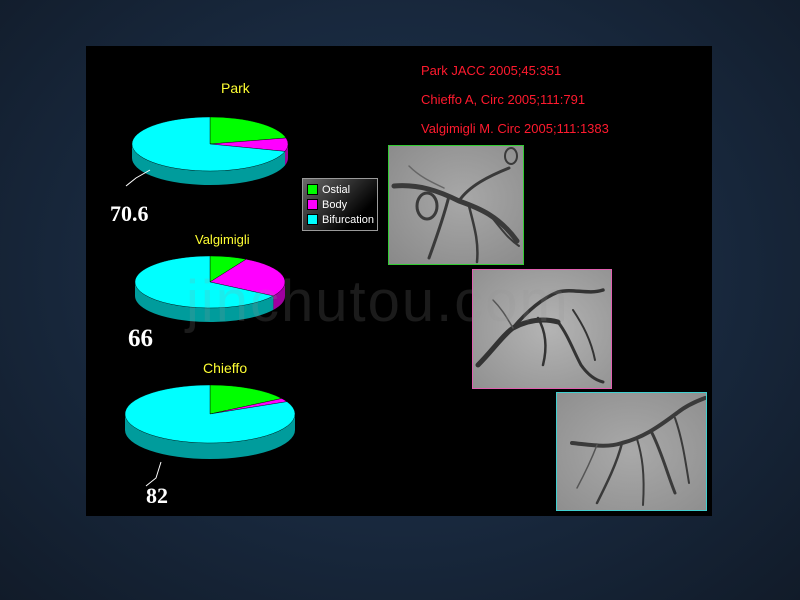 This screenshot has height=600, width=800. Describe the element at coordinates (335, 204) in the screenshot. I see `legend-label-body: Body` at that location.